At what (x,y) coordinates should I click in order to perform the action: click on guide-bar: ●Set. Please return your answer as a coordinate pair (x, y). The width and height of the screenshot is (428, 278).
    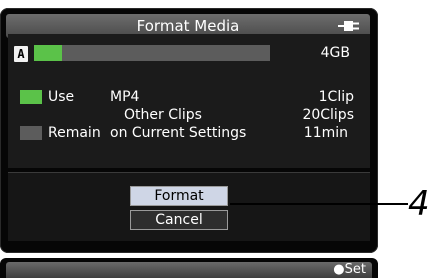
    Looking at the image, I should click on (189, 268).